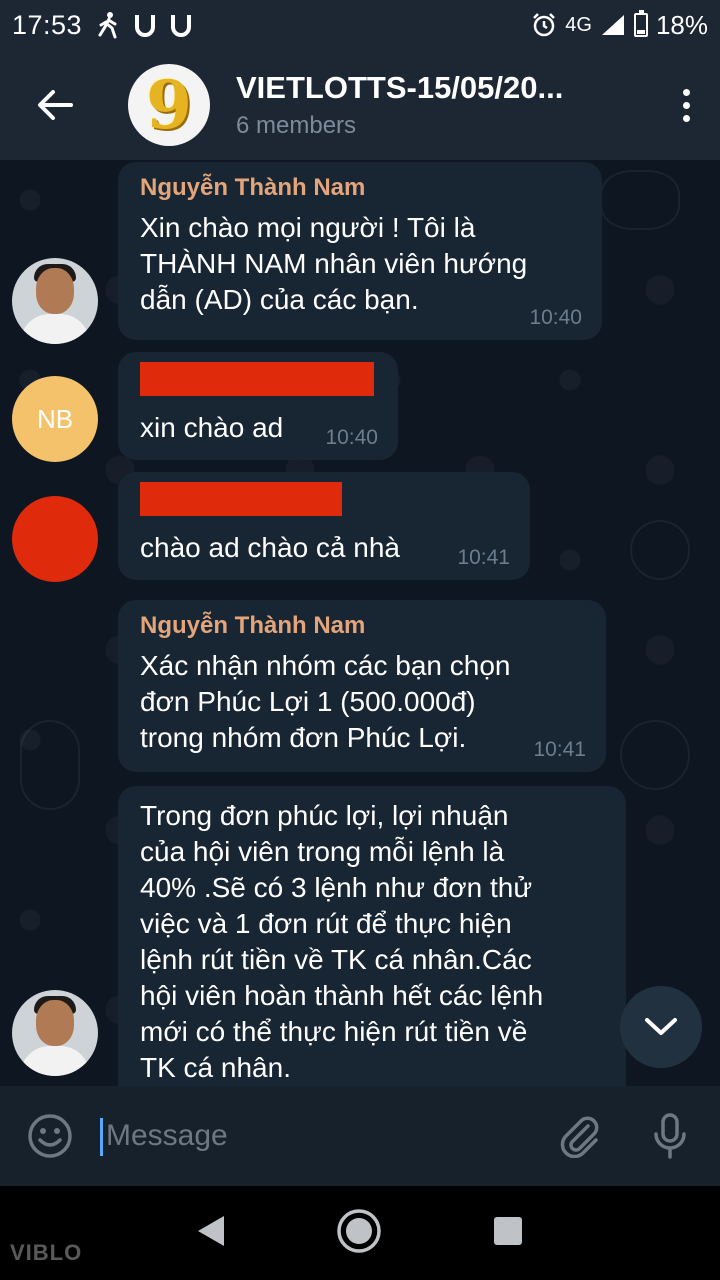 This screenshot has width=720, height=1280. What do you see at coordinates (167, 1135) in the screenshot?
I see `message-placeholder: Message` at bounding box center [167, 1135].